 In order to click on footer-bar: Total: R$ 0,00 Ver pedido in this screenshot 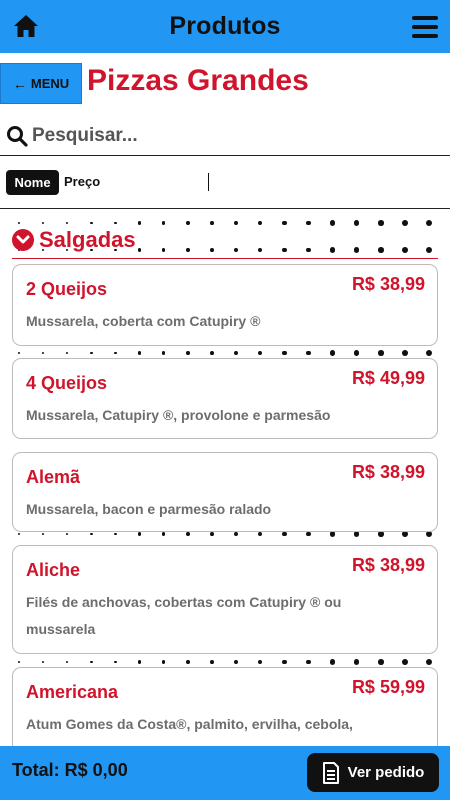, I will do `click(225, 773)`.